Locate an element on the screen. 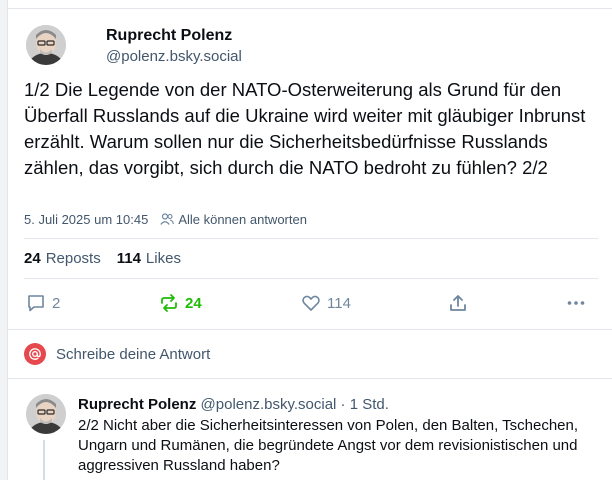 The height and width of the screenshot is (480, 612). reply-permission-label: Alle können antworten is located at coordinates (242, 219).